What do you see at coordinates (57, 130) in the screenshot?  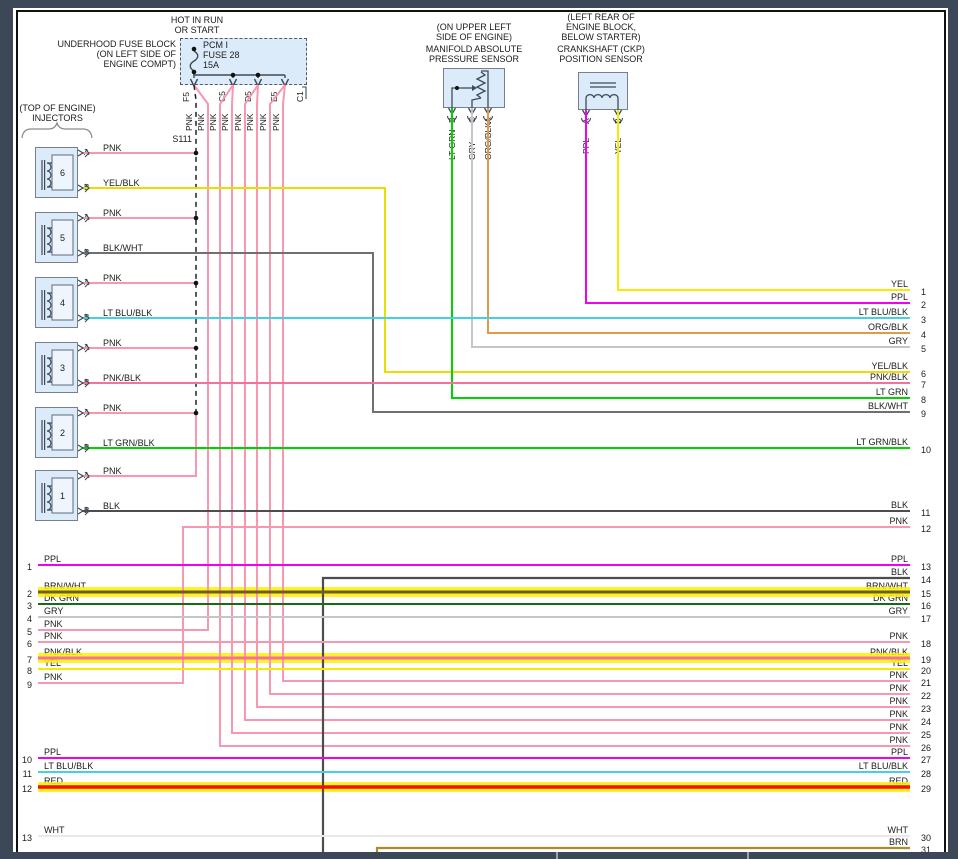 I see `injectors-brace` at bounding box center [57, 130].